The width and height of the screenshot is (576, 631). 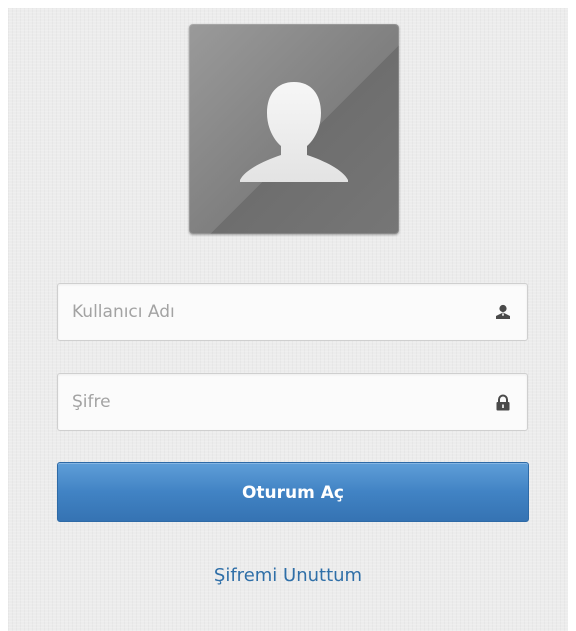 I want to click on user-silhouette-icon, so click(x=294, y=132).